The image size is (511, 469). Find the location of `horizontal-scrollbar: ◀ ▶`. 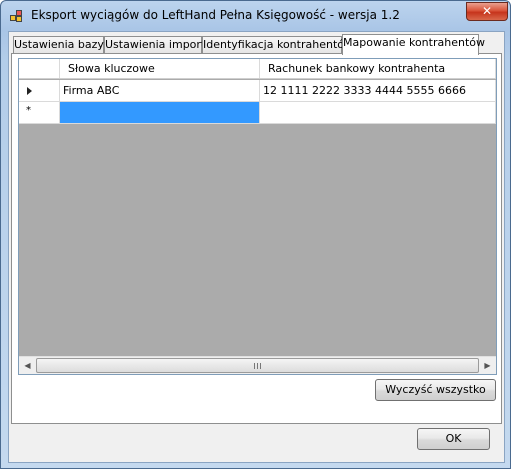

horizontal-scrollbar: ◀ ▶ is located at coordinates (257, 365).